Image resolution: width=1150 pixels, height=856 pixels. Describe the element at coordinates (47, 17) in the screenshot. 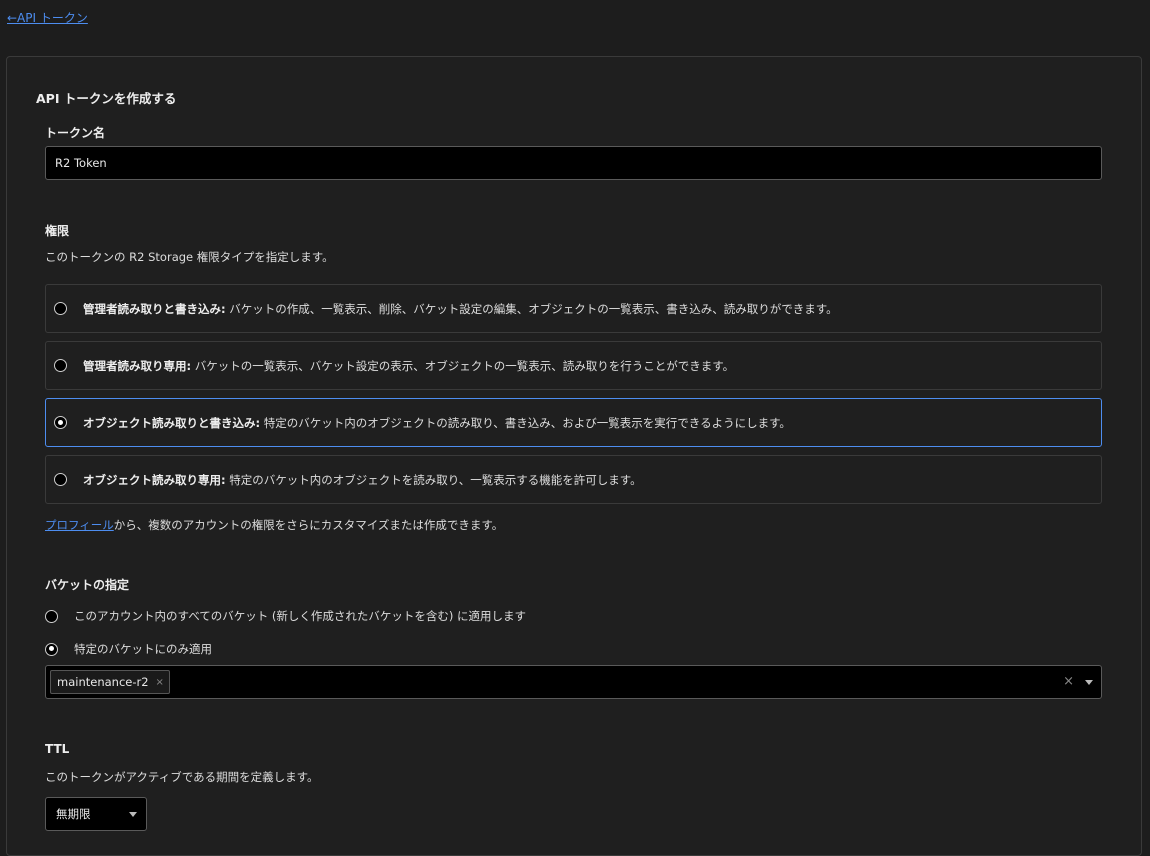

I see `back-to-api-tokens-link: ←API トークン` at that location.